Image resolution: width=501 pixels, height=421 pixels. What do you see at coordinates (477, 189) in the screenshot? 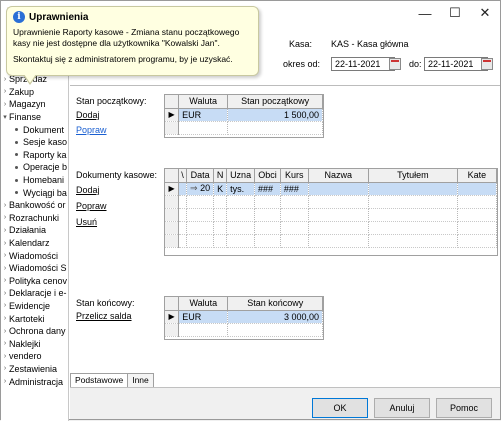
I see `cell-kate` at bounding box center [477, 189].